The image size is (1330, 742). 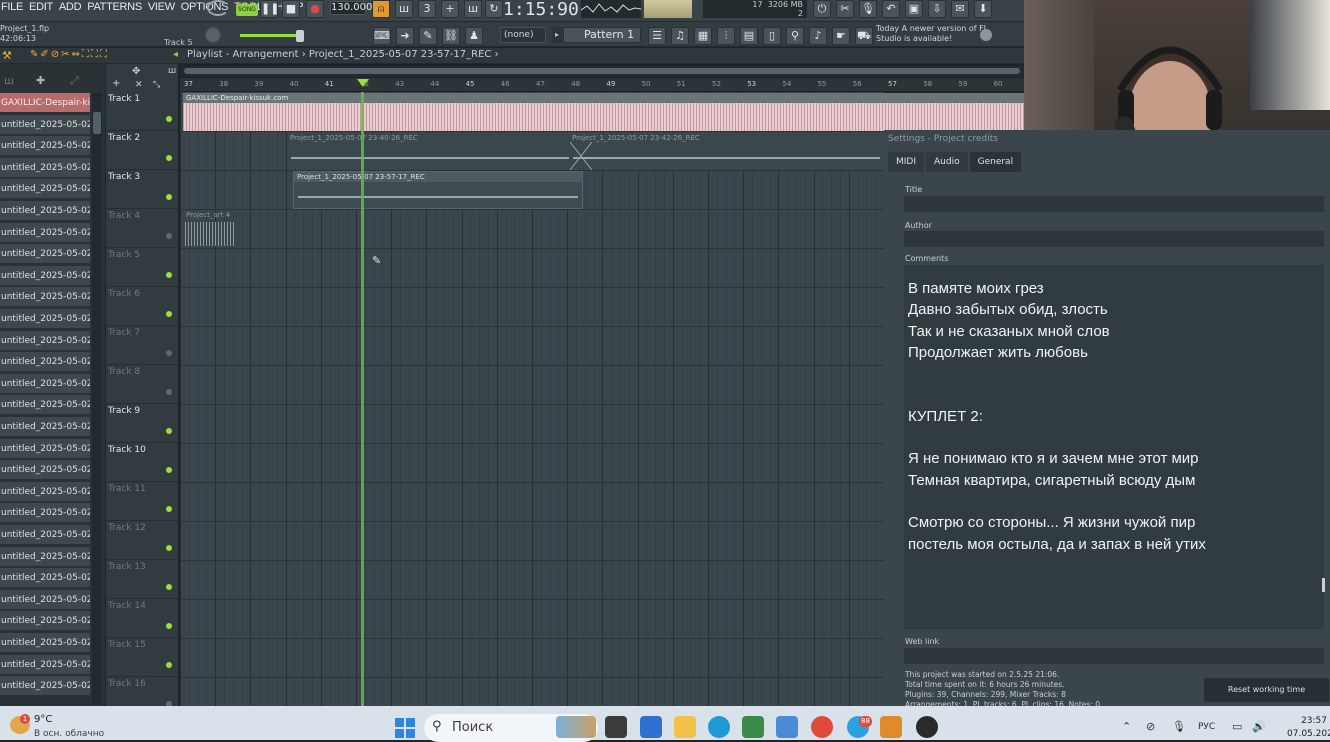 I want to click on brush-icon: ✎, so click(x=428, y=36).